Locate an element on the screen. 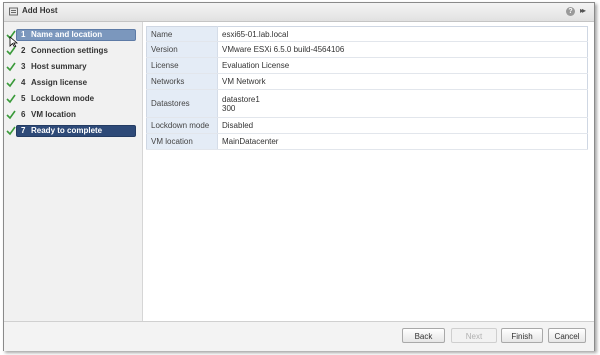 The image size is (600, 355). row-key: Name is located at coordinates (182, 34).